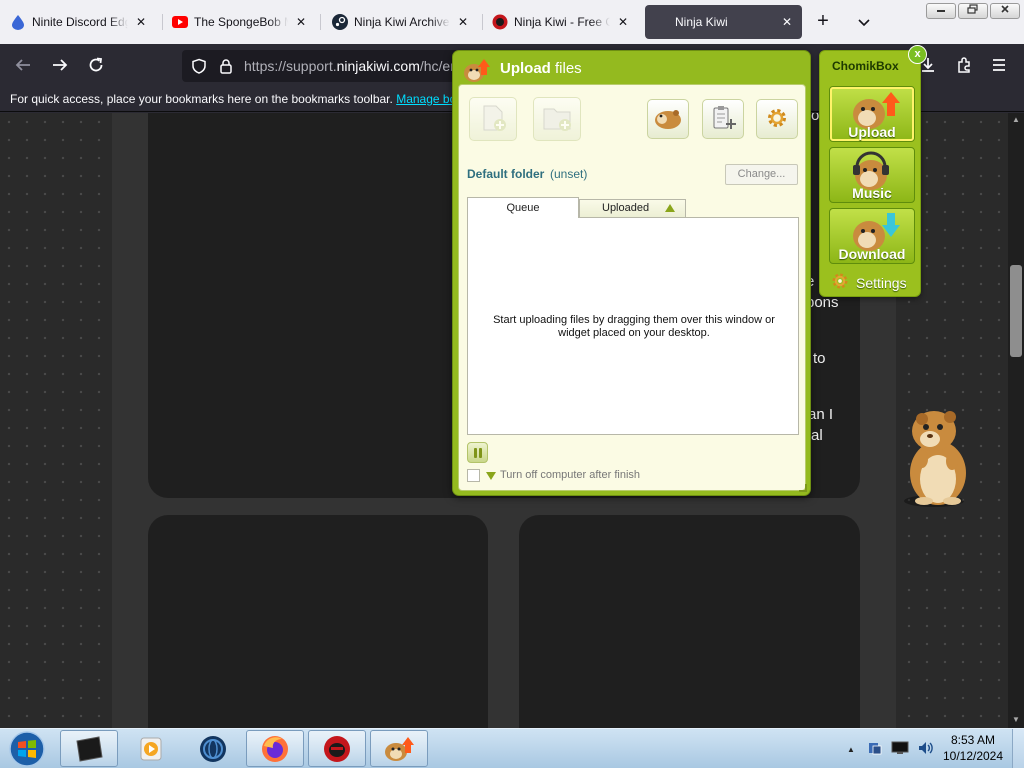 The image size is (1024, 768). What do you see at coordinates (817, 435) in the screenshot?
I see `page-text-fragment: al` at bounding box center [817, 435].